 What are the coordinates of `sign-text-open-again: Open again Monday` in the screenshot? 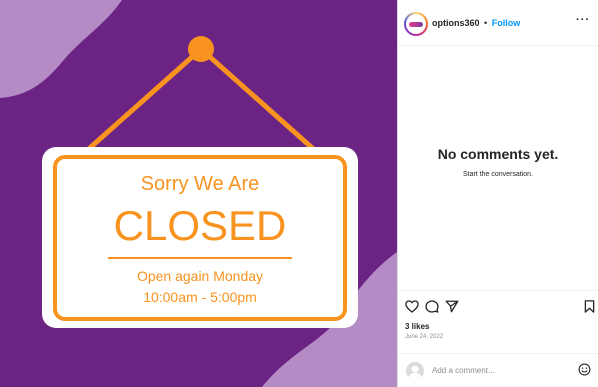 It's located at (200, 276).